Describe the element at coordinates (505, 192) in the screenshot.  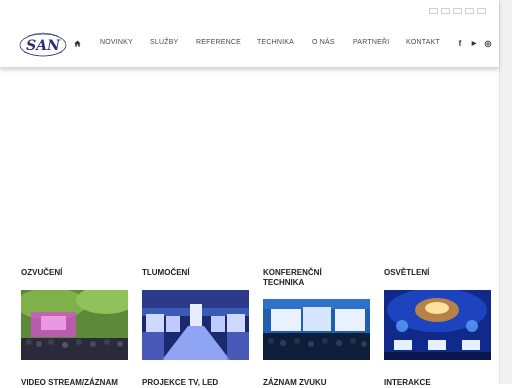
I see `page-scrollbar` at that location.